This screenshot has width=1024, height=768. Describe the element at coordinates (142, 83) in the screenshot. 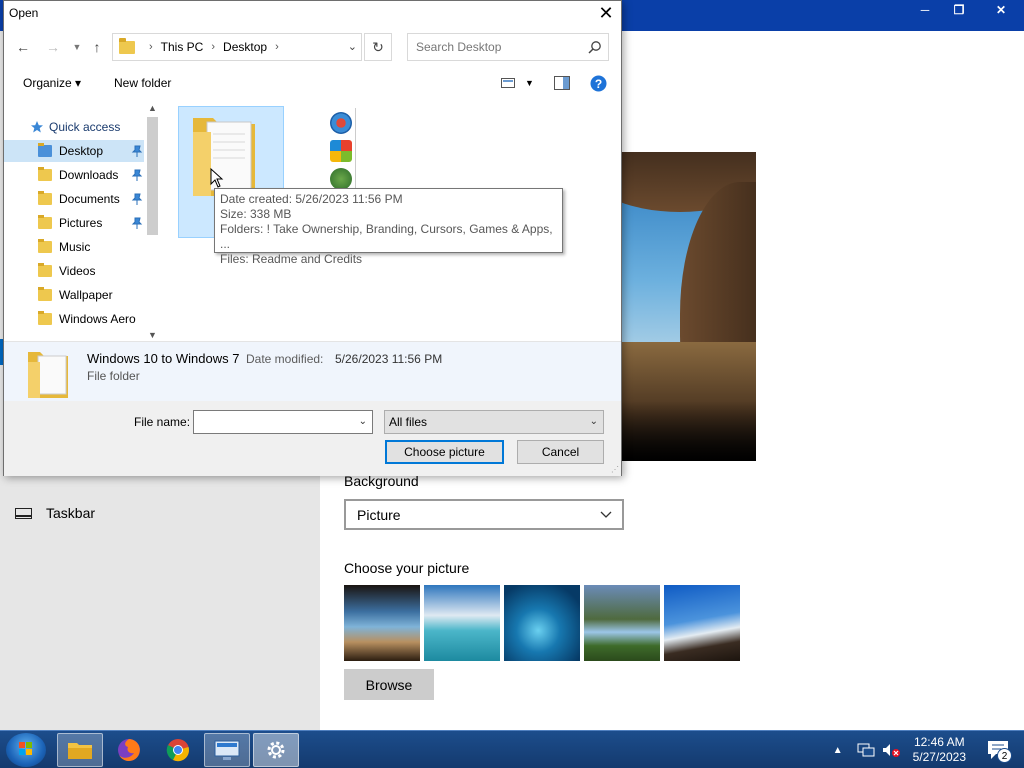

I see `new-folder-button: New folder` at that location.